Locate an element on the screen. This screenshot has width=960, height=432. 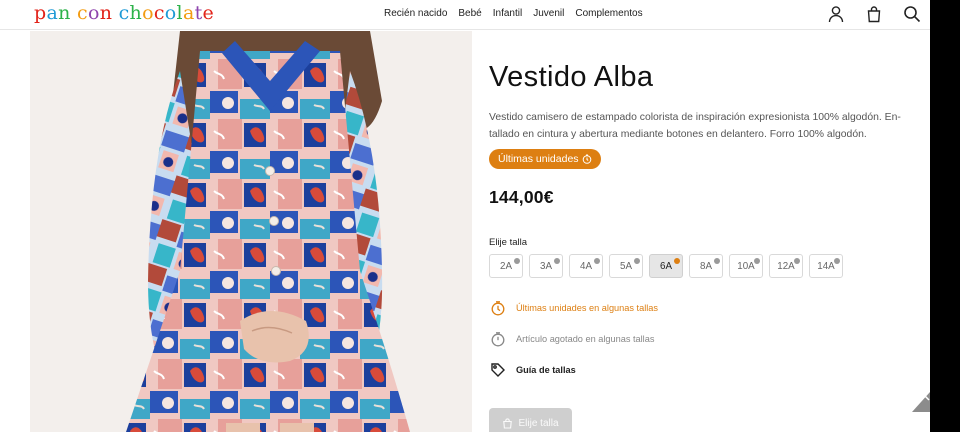
nav-item: Bebé is located at coordinates (469, 13).